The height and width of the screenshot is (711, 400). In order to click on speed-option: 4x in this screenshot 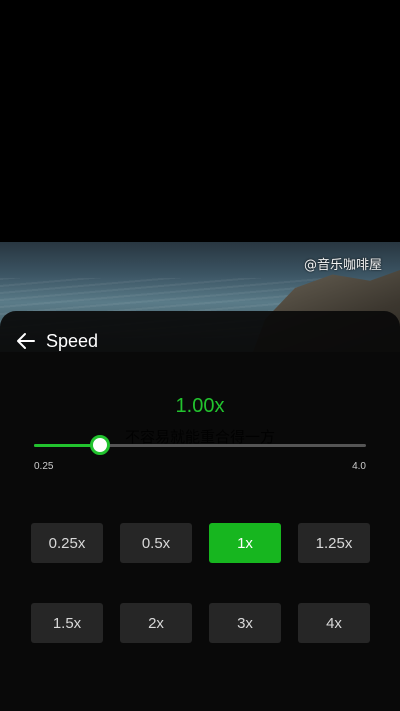, I will do `click(334, 623)`.